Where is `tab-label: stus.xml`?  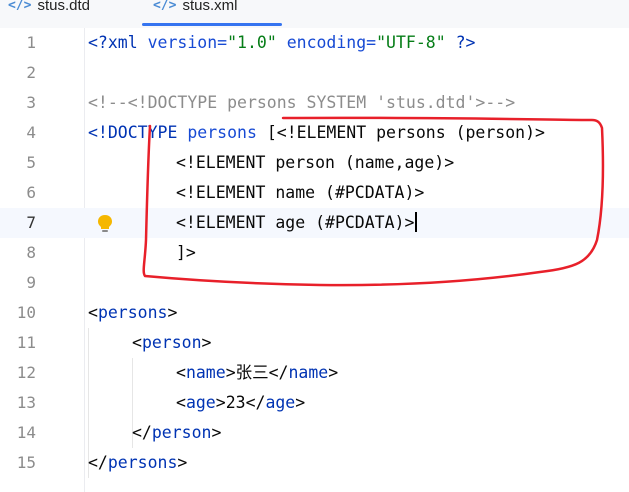 tab-label: stus.xml is located at coordinates (210, 7).